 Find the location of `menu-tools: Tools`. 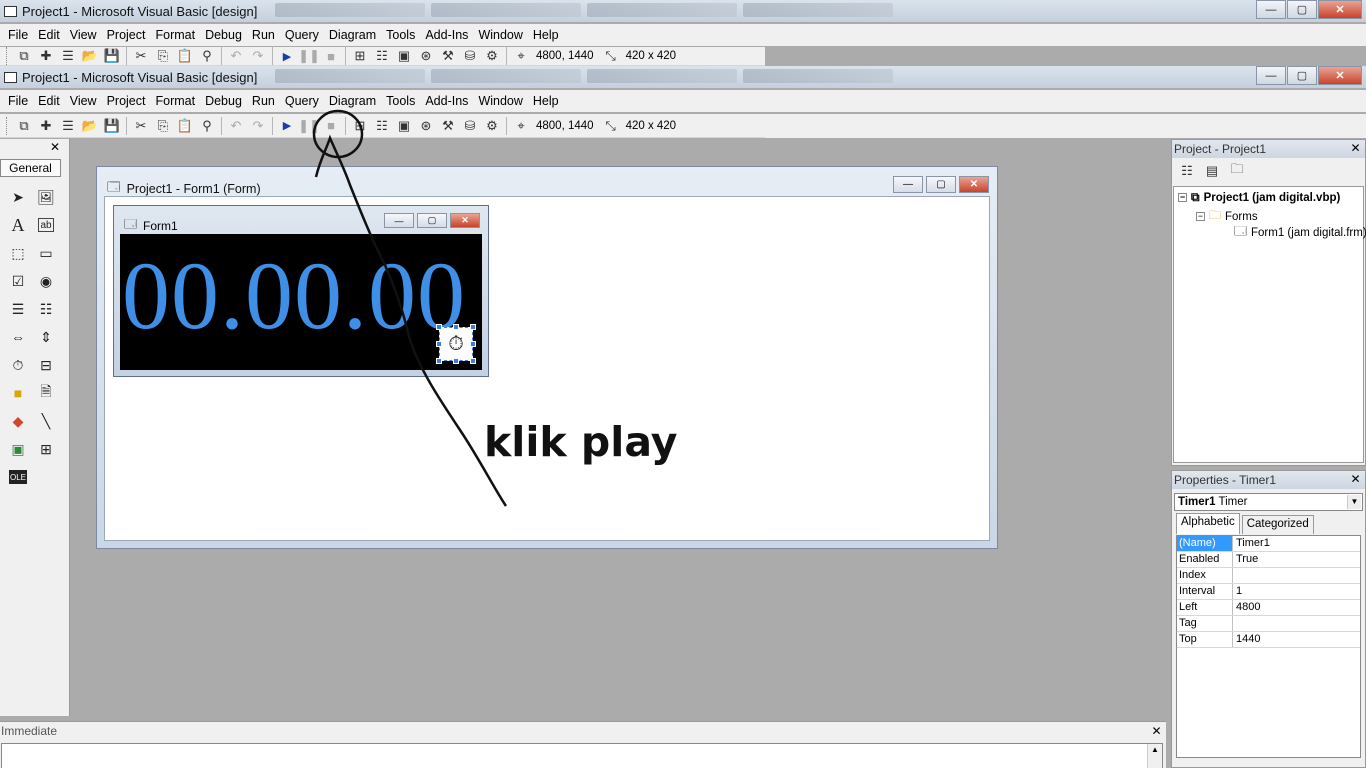

menu-tools: Tools is located at coordinates (400, 101).